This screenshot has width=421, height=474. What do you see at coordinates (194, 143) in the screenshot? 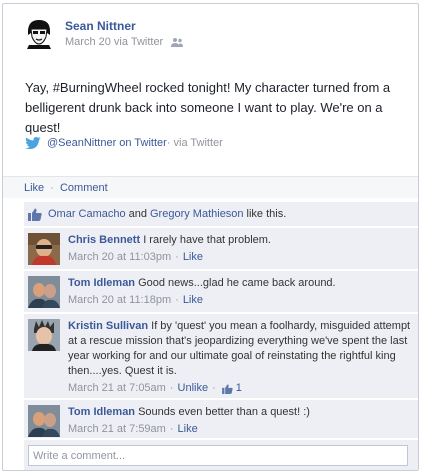
I see `via-twitter-label: · via Twitter` at bounding box center [194, 143].